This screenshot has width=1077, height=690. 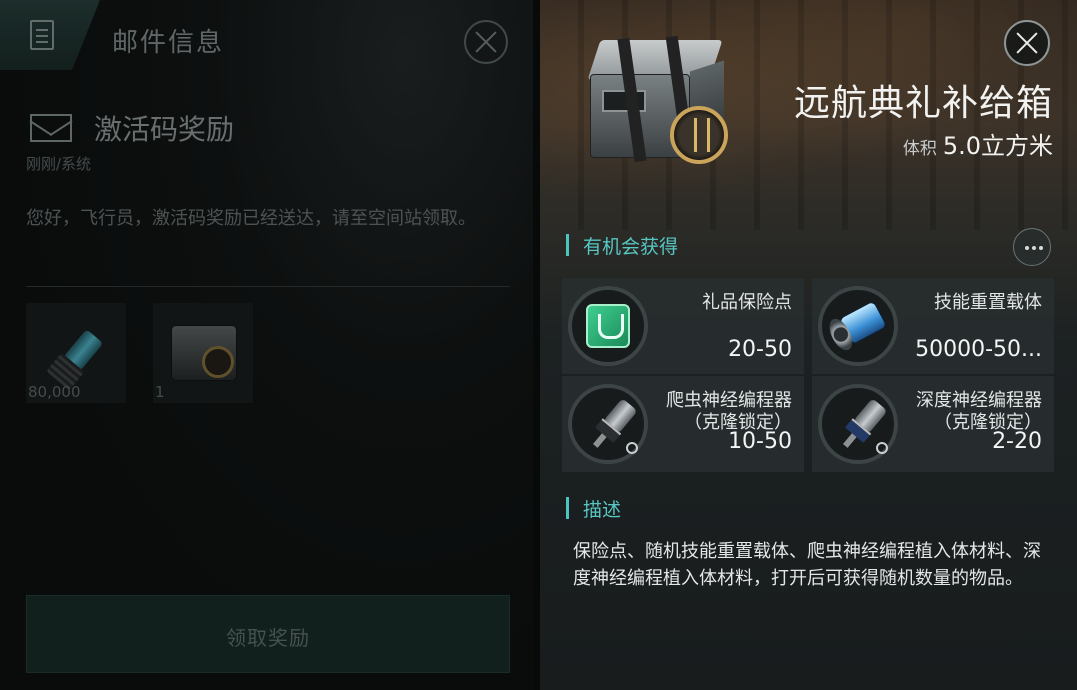 I want to click on envelope-icon, so click(x=51, y=128).